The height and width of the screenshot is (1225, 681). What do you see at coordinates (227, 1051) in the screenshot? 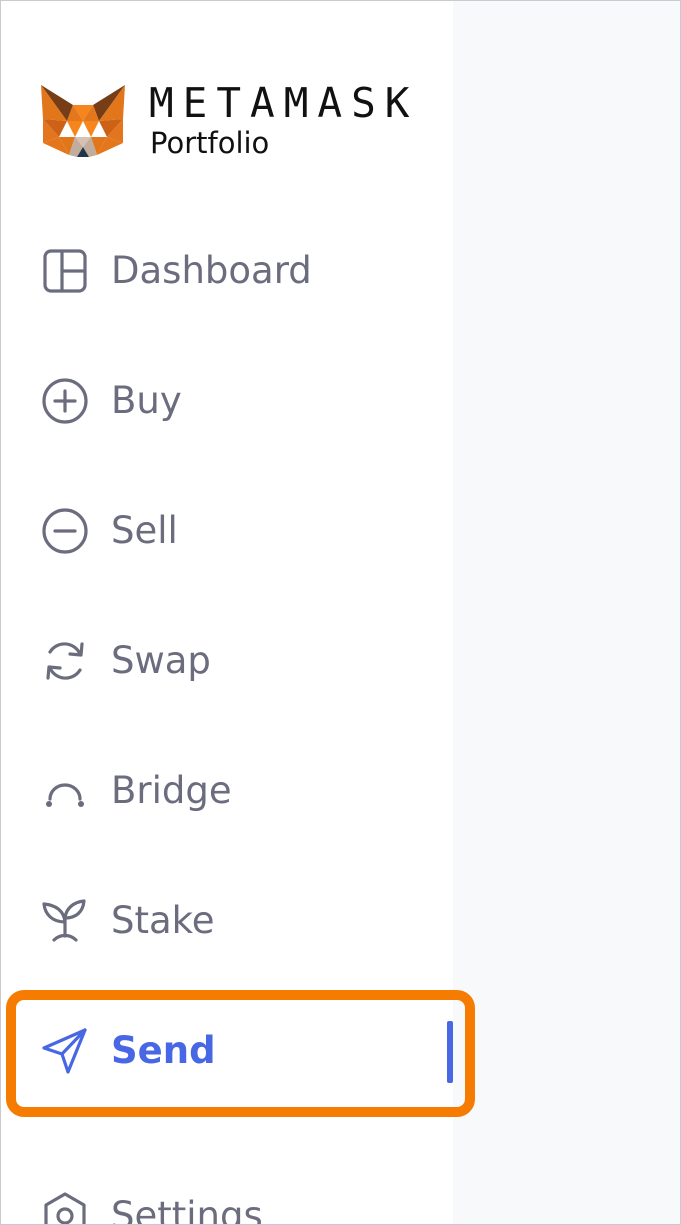
I see `nav-item-send: Send` at bounding box center [227, 1051].